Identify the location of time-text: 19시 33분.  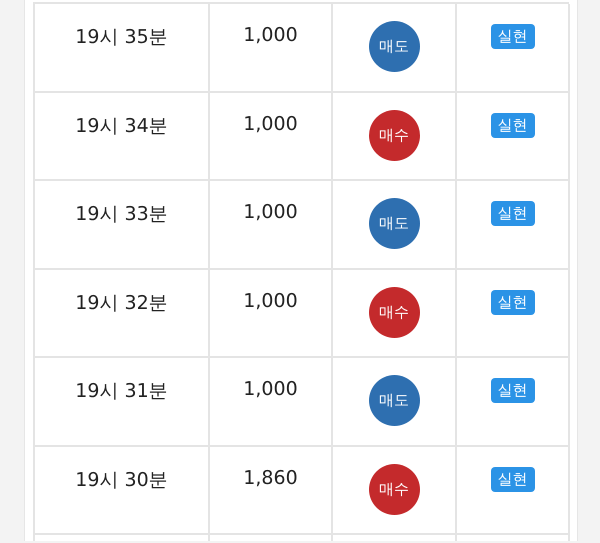
(121, 214).